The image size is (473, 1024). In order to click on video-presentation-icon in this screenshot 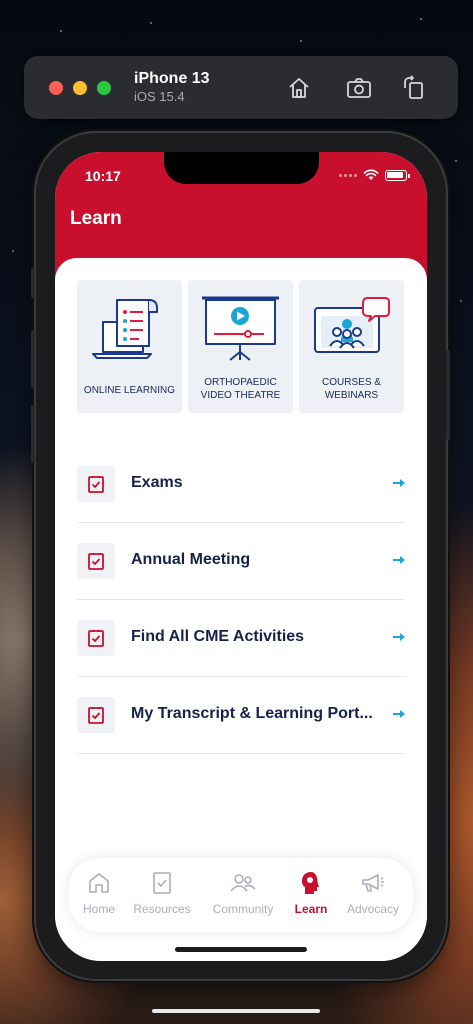, I will do `click(240, 328)`.